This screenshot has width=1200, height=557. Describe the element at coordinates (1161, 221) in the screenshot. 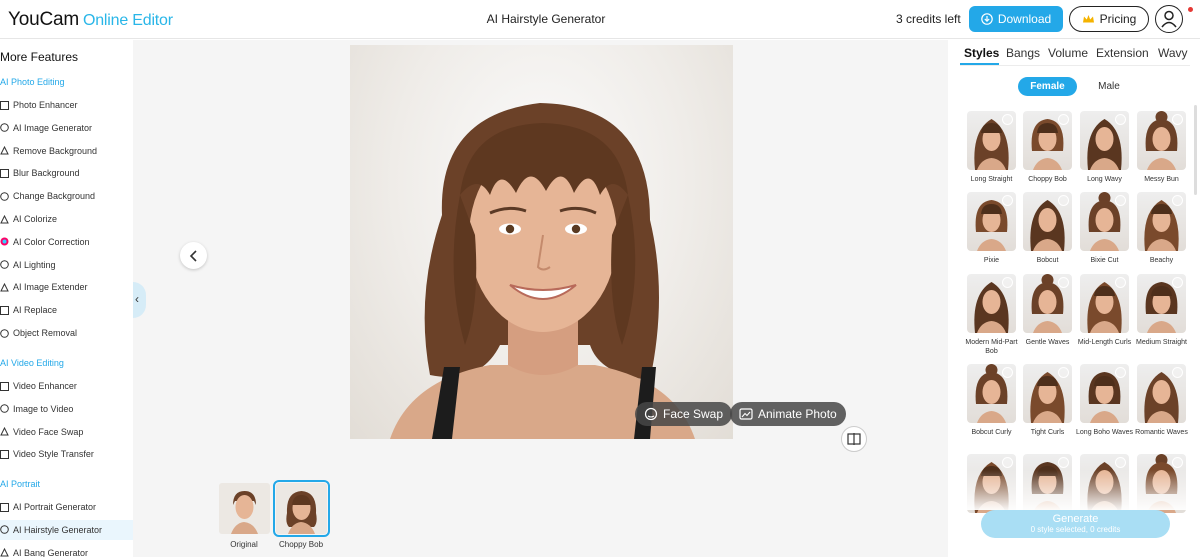

I see `style-option-beachy` at that location.